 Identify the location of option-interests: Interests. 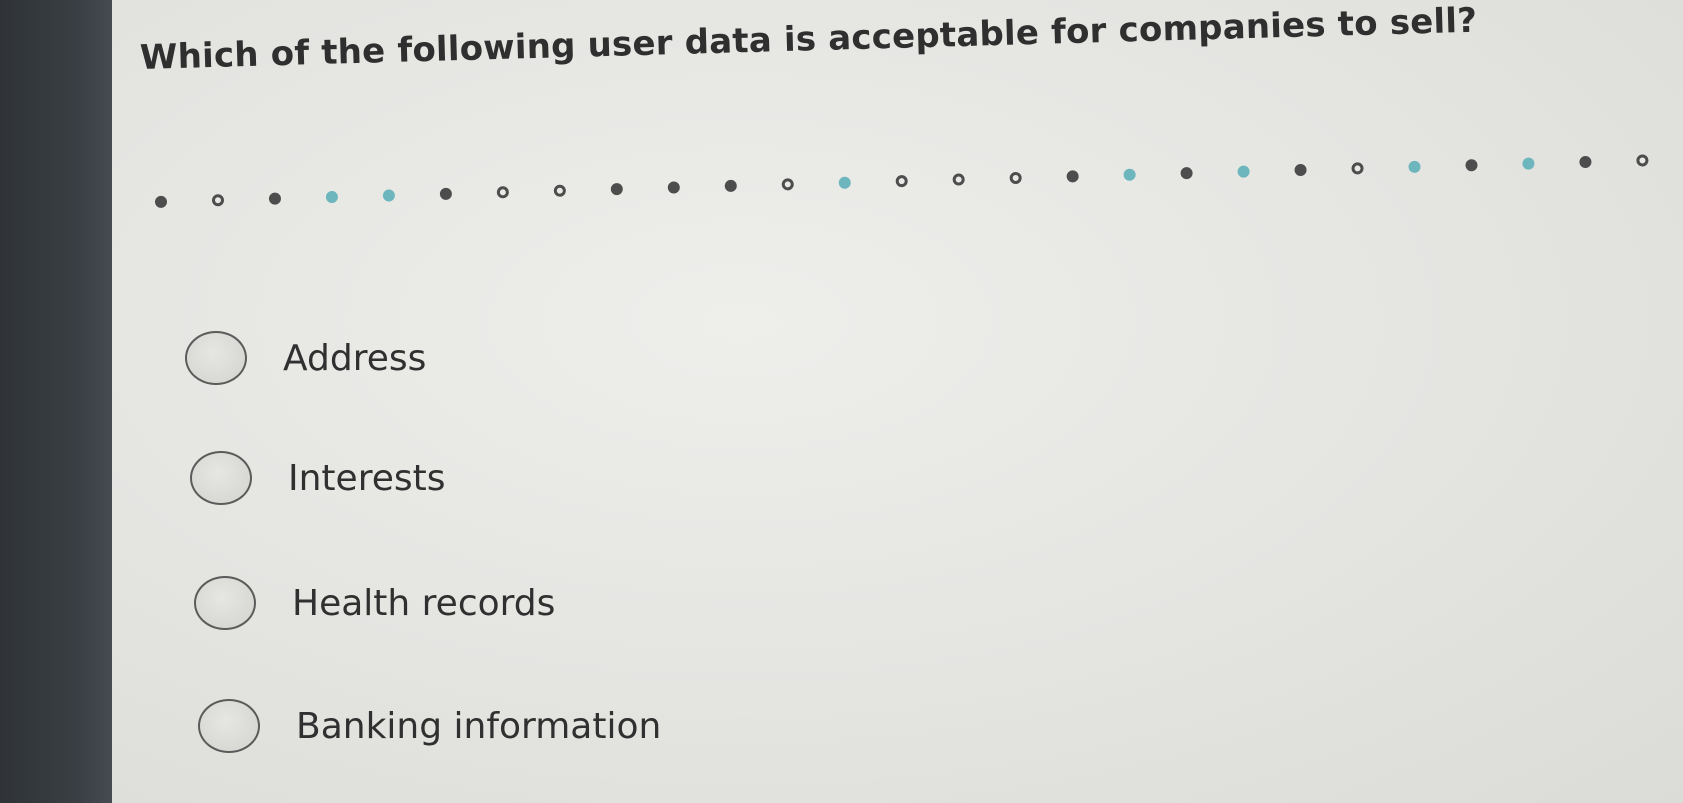
(317, 478).